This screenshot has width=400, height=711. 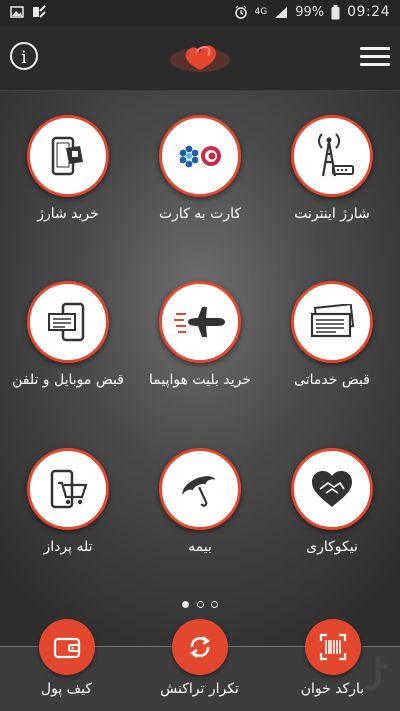 What do you see at coordinates (261, 12) in the screenshot?
I see `network-type: 4G` at bounding box center [261, 12].